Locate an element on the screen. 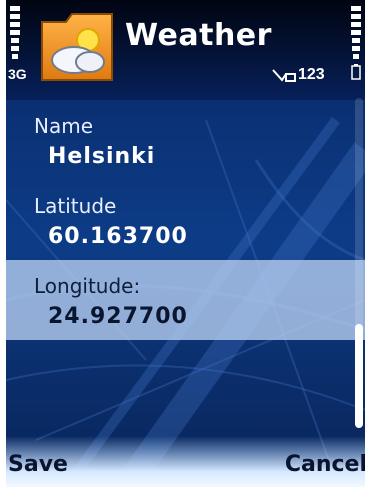 Image resolution: width=365 pixels, height=487 pixels. battery-small-icon is located at coordinates (356, 72).